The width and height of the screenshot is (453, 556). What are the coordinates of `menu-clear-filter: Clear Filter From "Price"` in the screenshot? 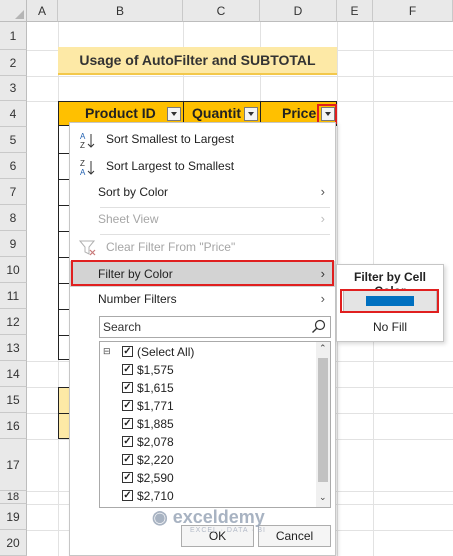 It's located at (202, 247).